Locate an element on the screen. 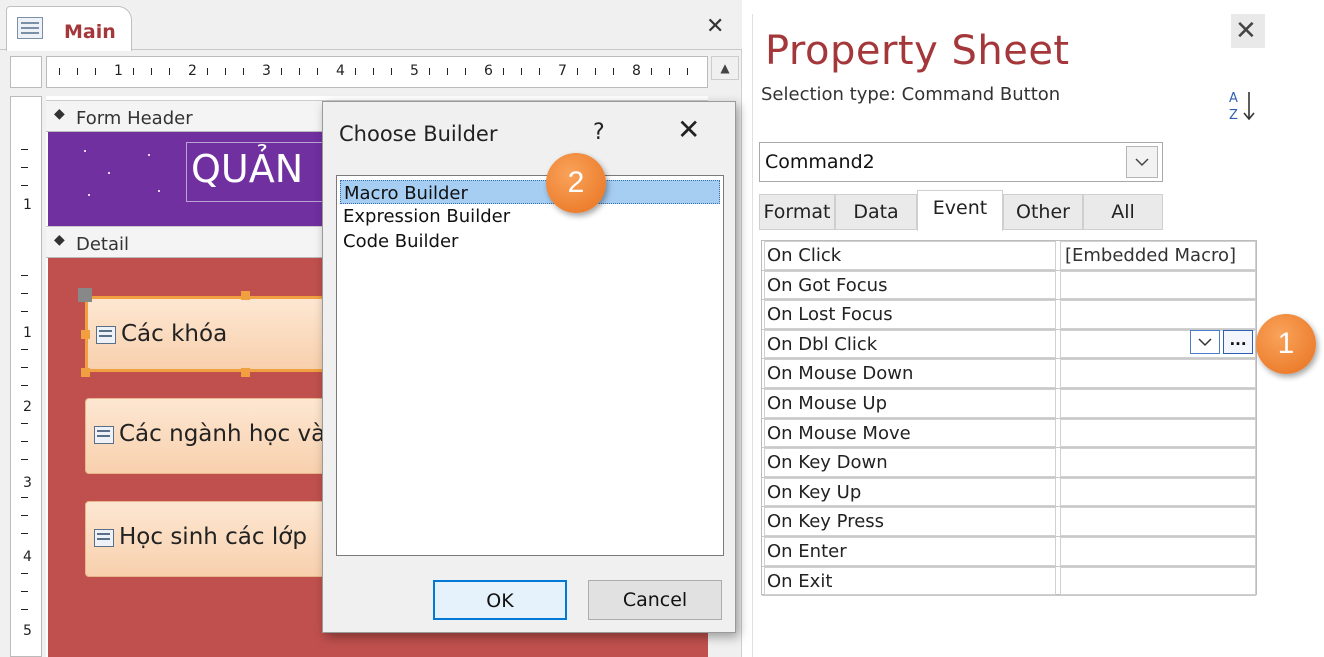 The height and width of the screenshot is (657, 1324). ruler-corner is located at coordinates (26, 72).